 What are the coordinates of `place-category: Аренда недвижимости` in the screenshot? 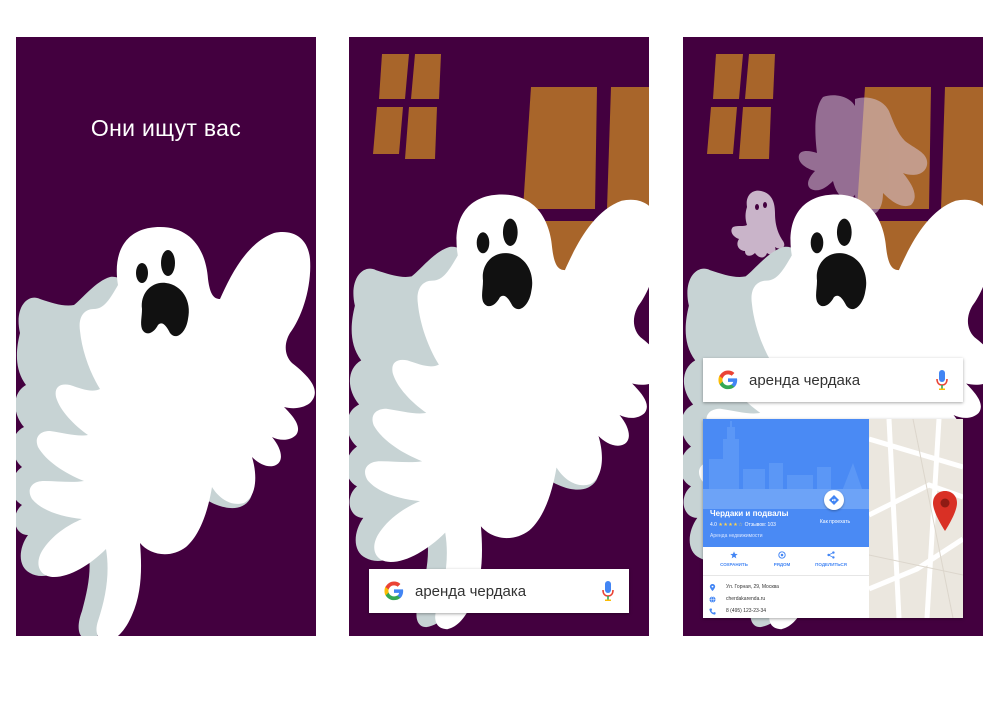 It's located at (736, 536).